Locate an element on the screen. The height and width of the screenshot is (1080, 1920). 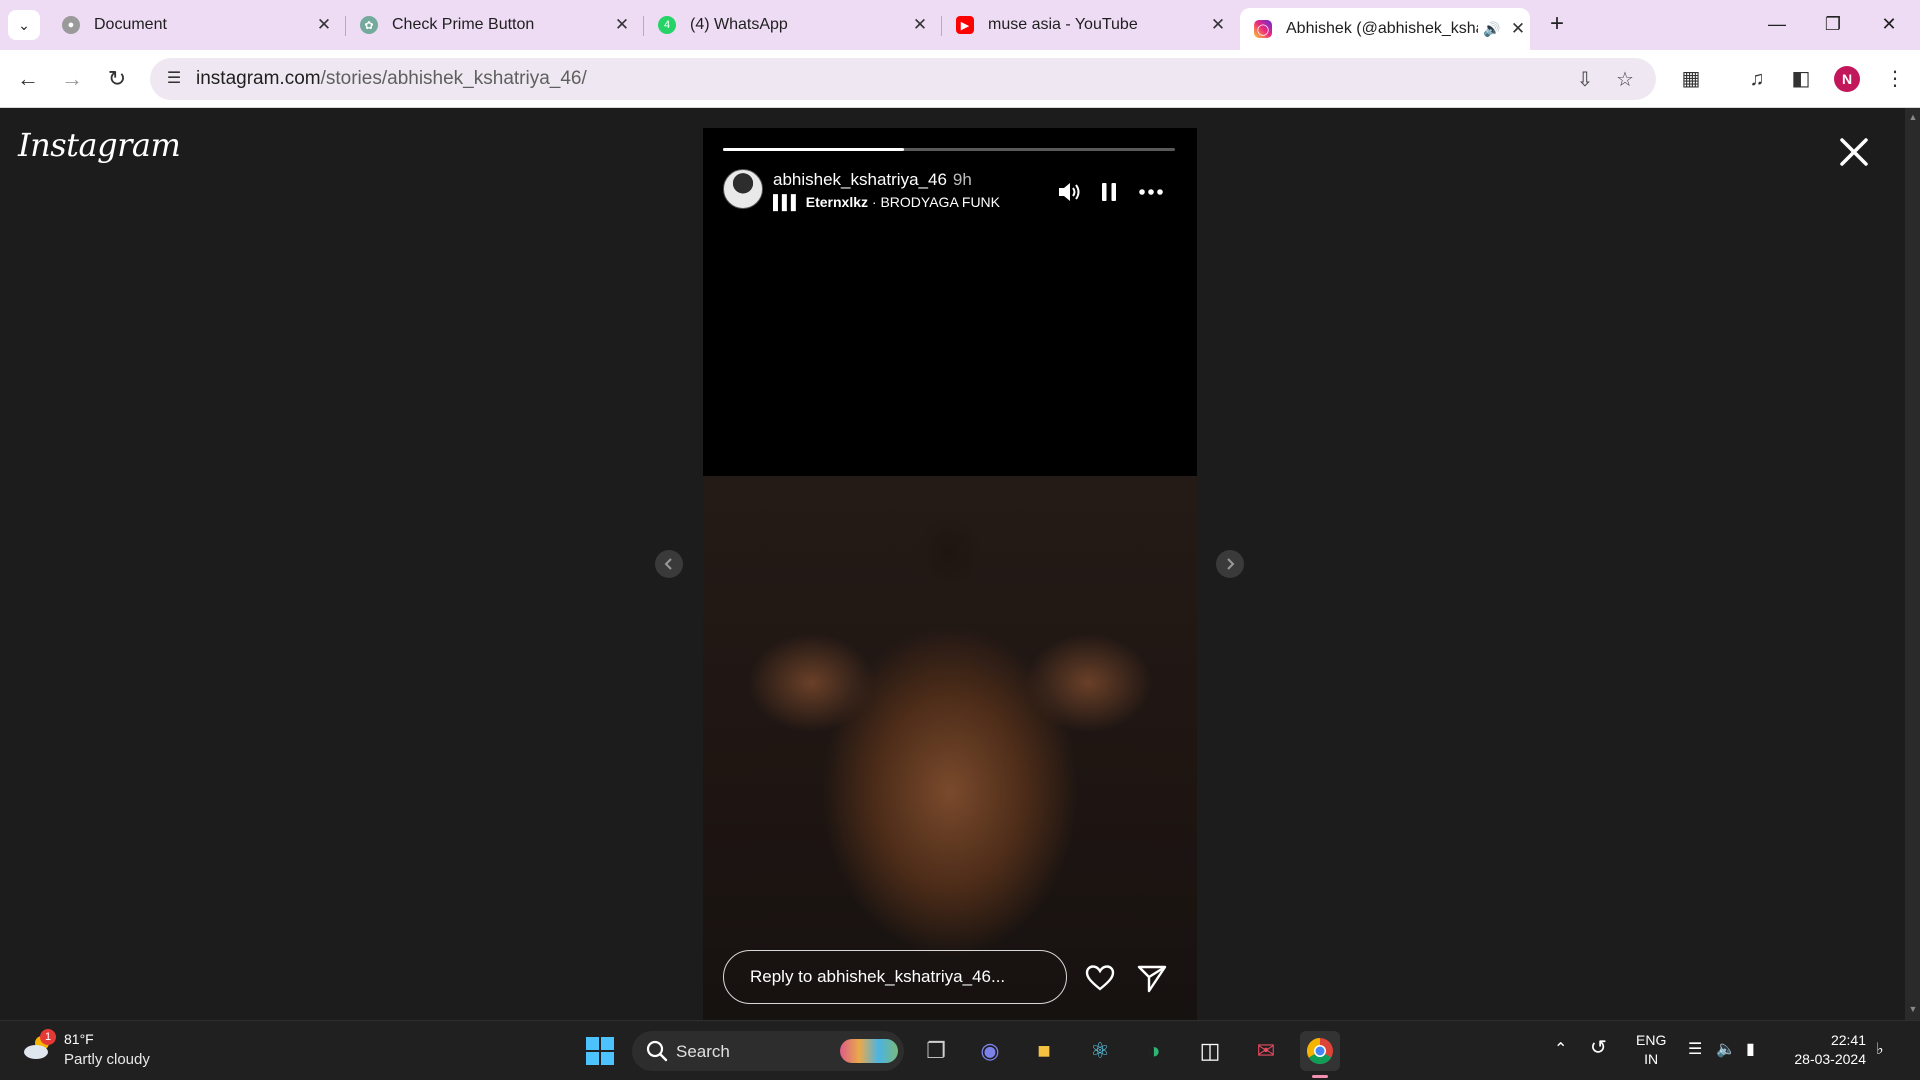
new-tab-button: + is located at coordinates (1557, 25).